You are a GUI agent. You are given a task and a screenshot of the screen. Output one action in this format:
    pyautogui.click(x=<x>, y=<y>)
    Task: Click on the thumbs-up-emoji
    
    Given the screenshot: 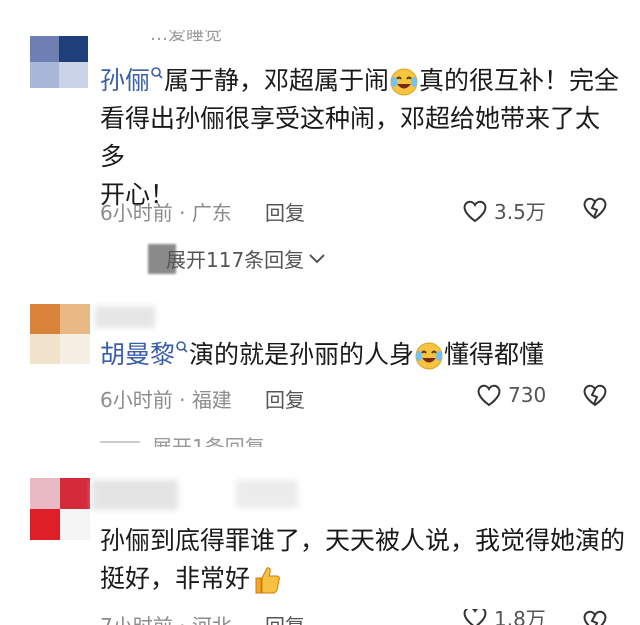 What is the action you would take?
    pyautogui.click(x=267, y=580)
    